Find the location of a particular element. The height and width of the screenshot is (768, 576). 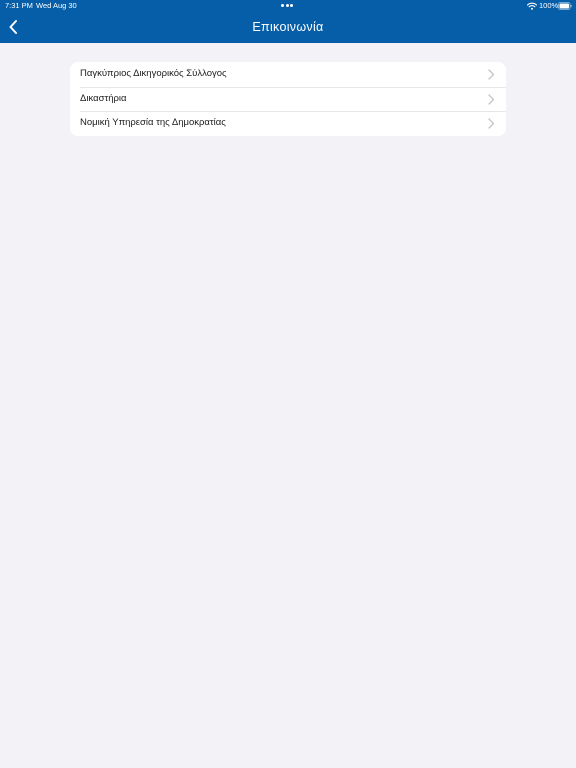

status-bar: 7:31 PM Wed Aug 30 100% is located at coordinates (288, 6).